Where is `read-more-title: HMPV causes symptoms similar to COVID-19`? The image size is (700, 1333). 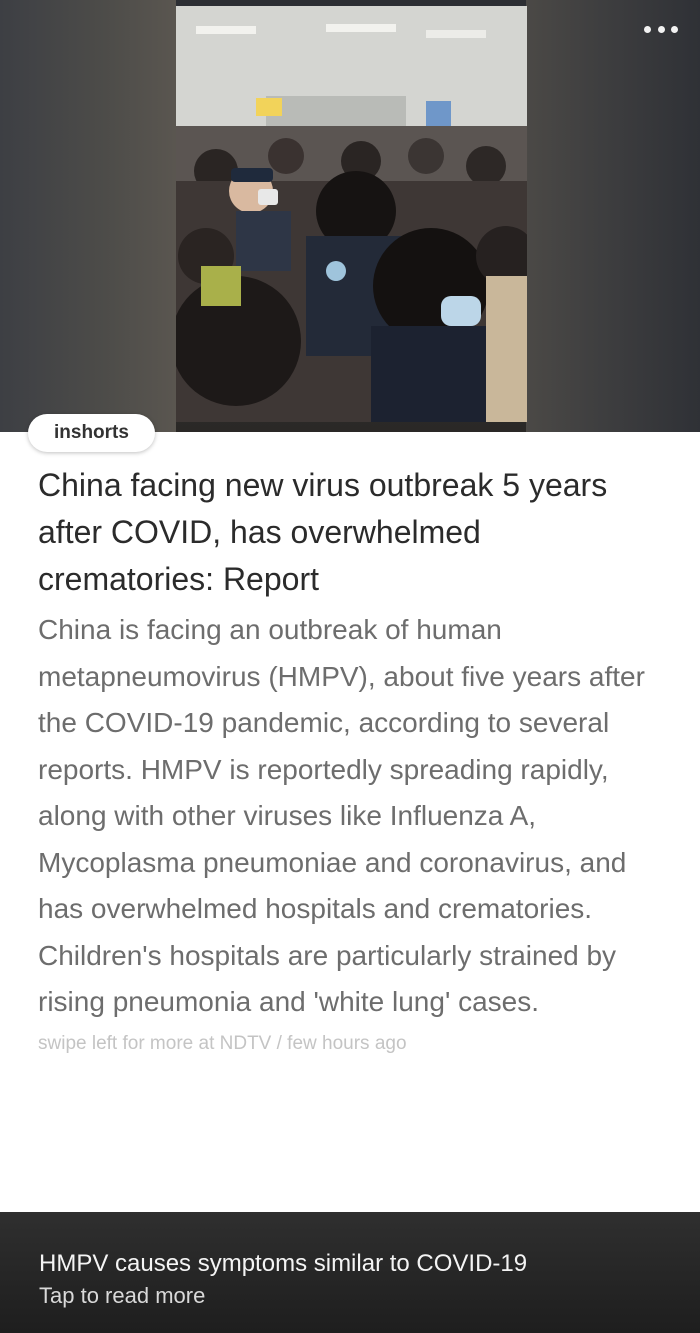
read-more-title: HMPV causes symptoms similar to COVID-19 is located at coordinates (283, 1263).